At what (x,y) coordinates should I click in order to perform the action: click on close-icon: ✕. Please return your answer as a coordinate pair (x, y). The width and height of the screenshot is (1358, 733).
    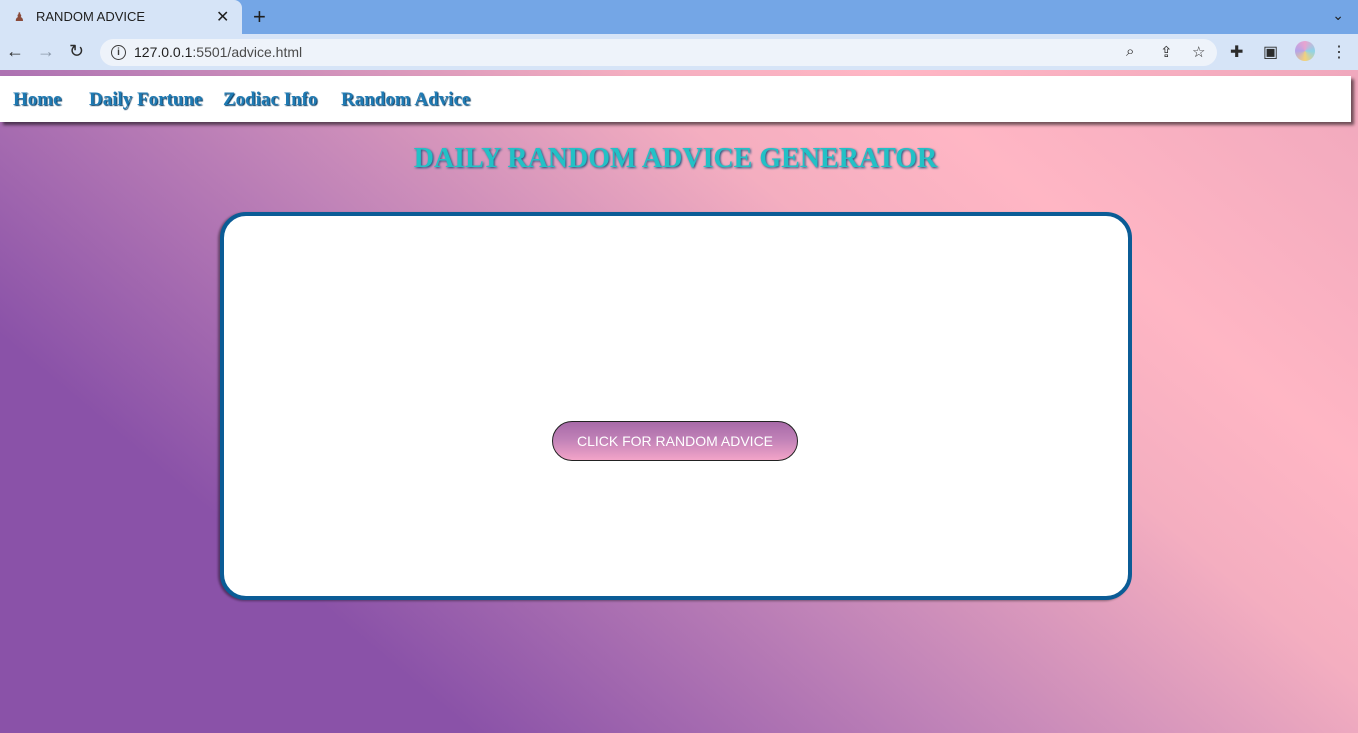
    Looking at the image, I should click on (222, 17).